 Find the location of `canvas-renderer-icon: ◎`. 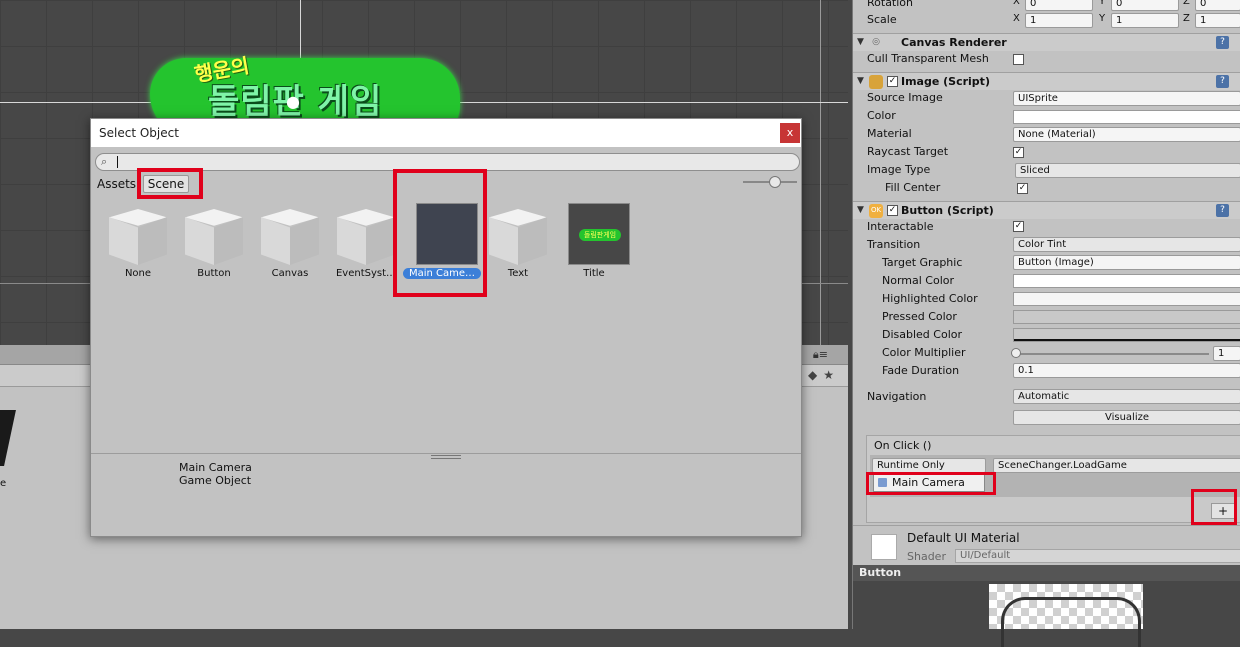

canvas-renderer-icon: ◎ is located at coordinates (876, 42).